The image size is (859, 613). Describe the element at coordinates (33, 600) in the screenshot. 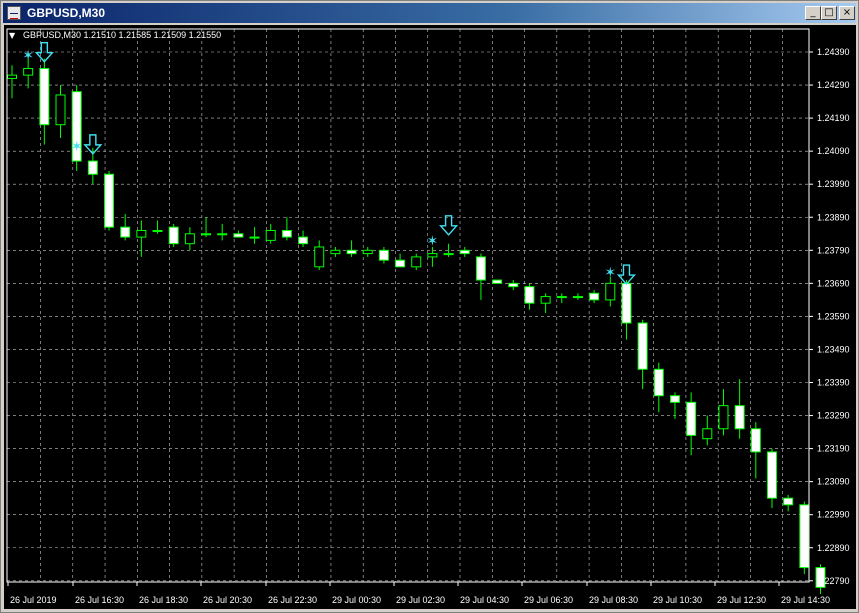

I see `x-tick-label: 26 Jul 2019` at that location.